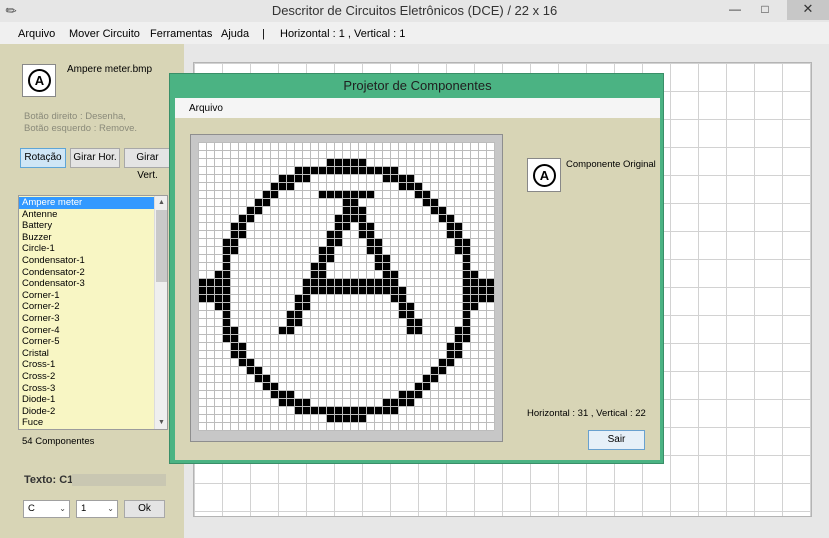 Image resolution: width=829 pixels, height=538 pixels. I want to click on list-item: Diode-2, so click(87, 412).